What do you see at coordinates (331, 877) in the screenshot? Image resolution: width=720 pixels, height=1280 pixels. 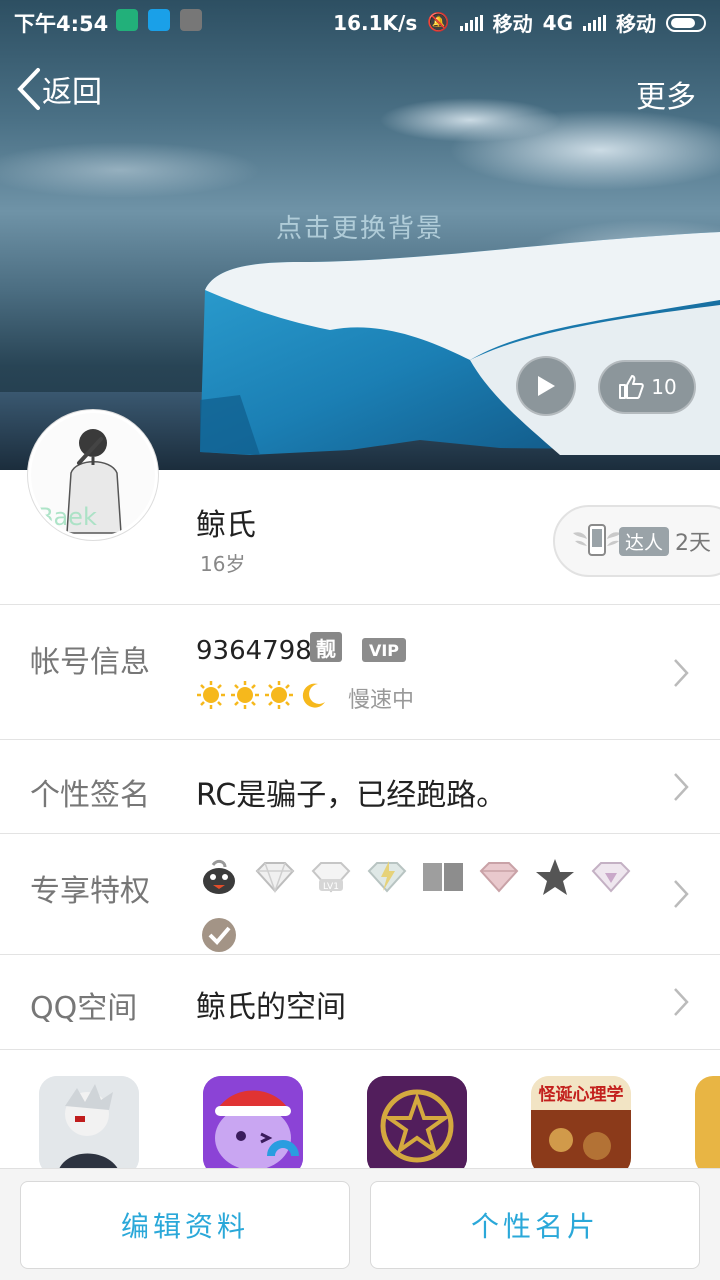 I see `lv1-diamond-icon: LV1` at bounding box center [331, 877].